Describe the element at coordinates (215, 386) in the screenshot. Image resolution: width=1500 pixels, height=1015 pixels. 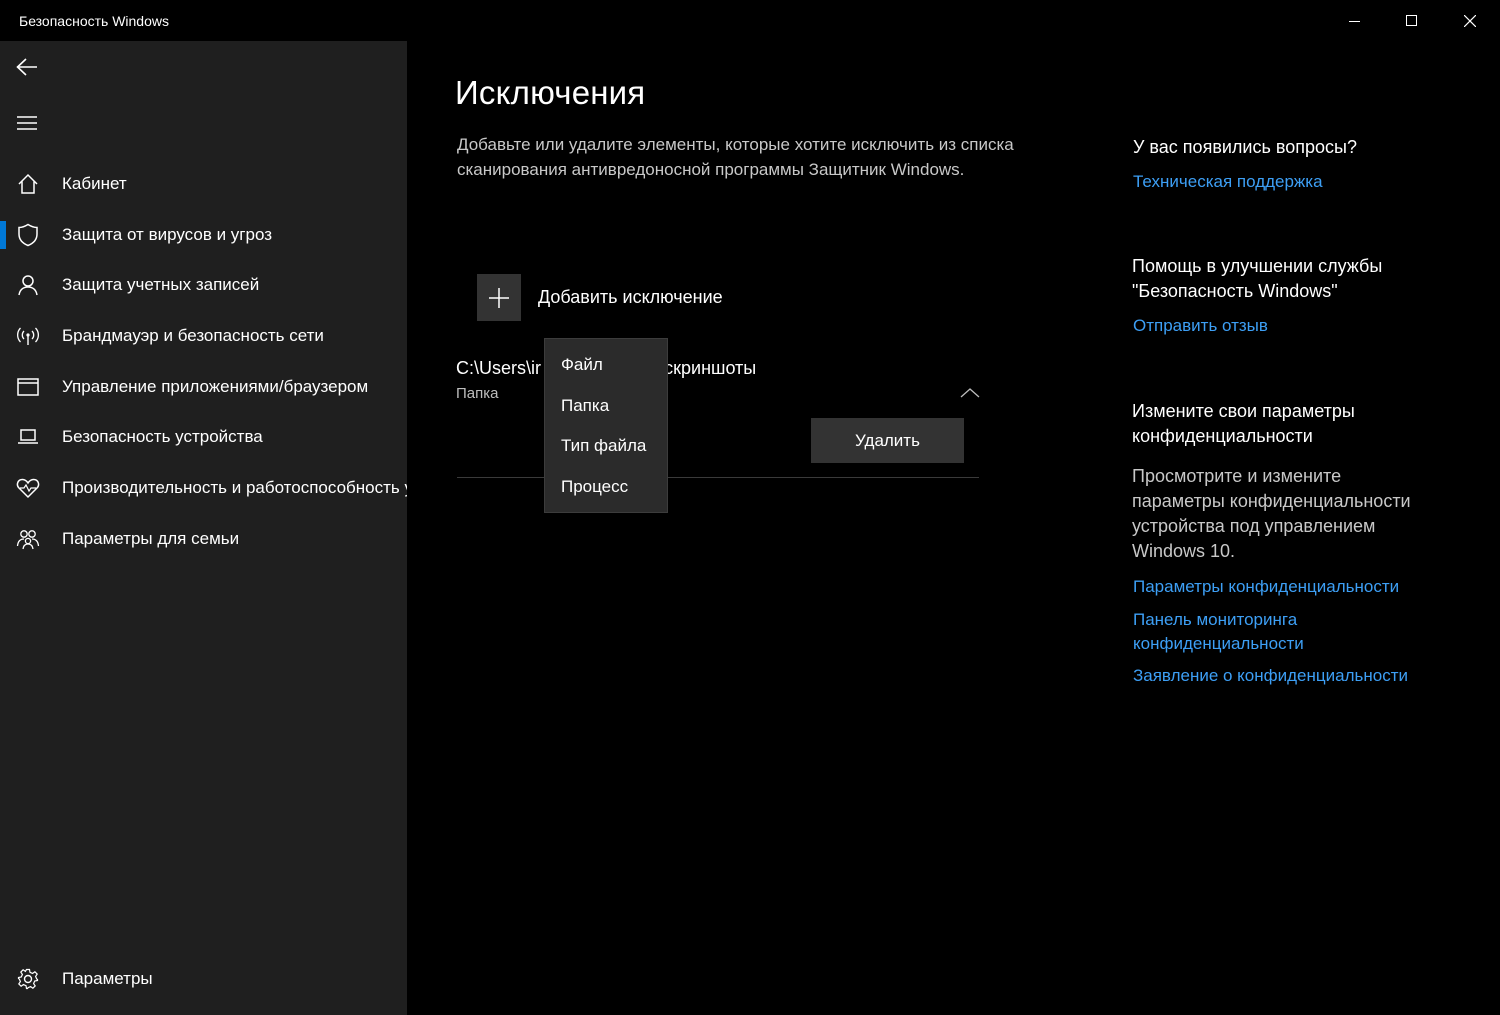
I see `sidebar-item-label: Управление приложениями/браузером` at that location.